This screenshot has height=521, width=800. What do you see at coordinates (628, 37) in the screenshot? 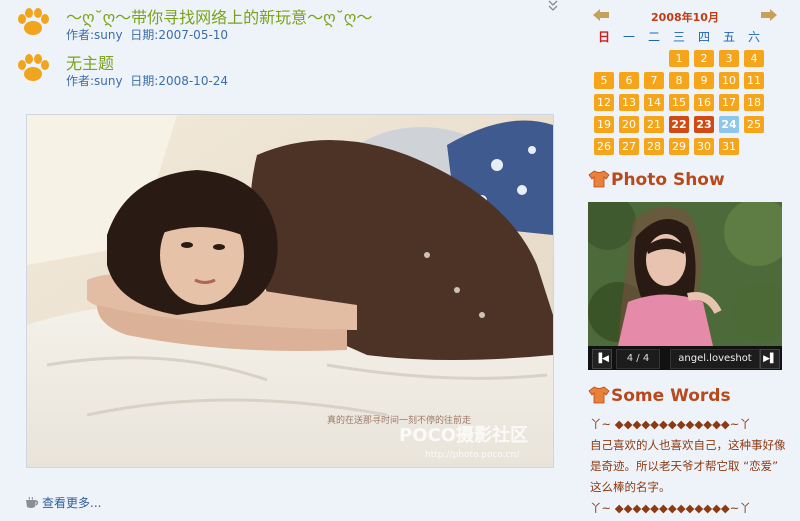
I see `weekday-label: 一` at bounding box center [628, 37].